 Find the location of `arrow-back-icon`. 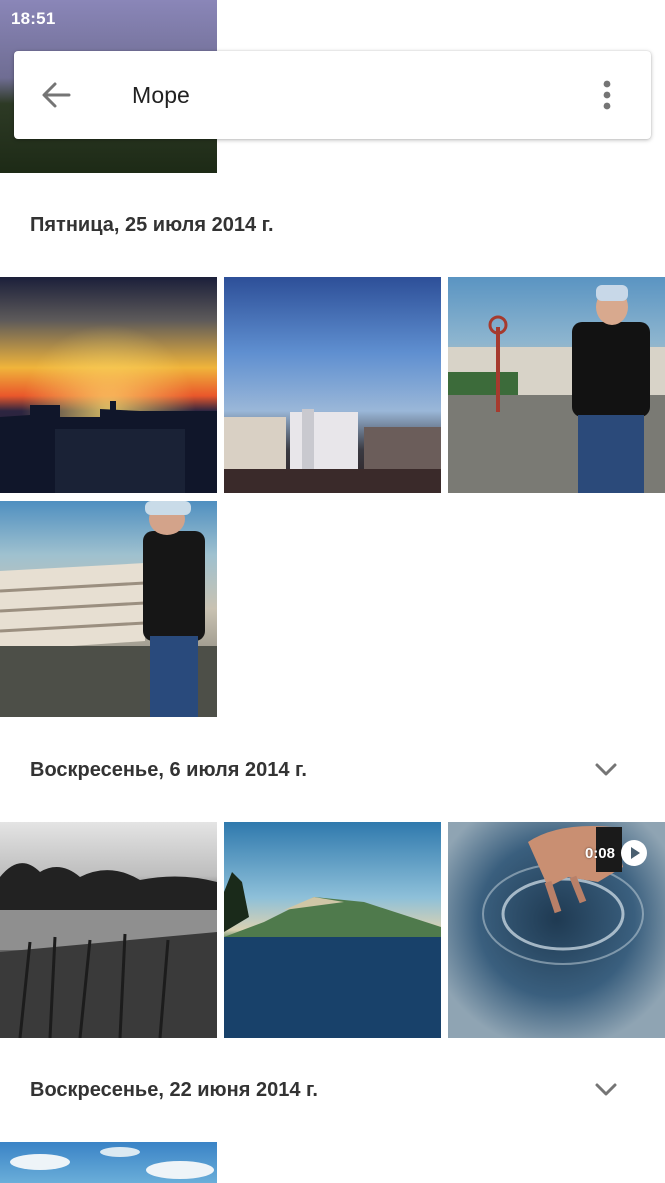

arrow-back-icon is located at coordinates (56, 95).